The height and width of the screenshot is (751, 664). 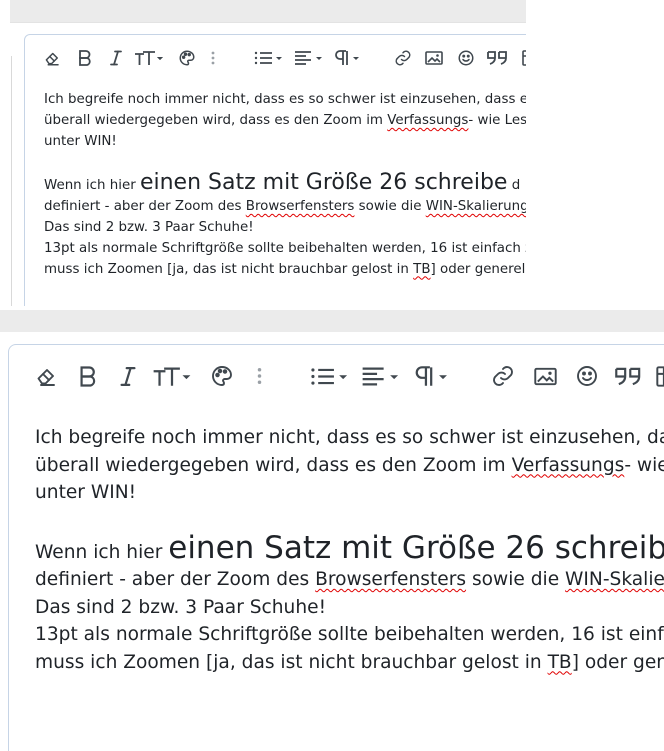 What do you see at coordinates (11, 181) in the screenshot?
I see `left-guide-line` at bounding box center [11, 181].